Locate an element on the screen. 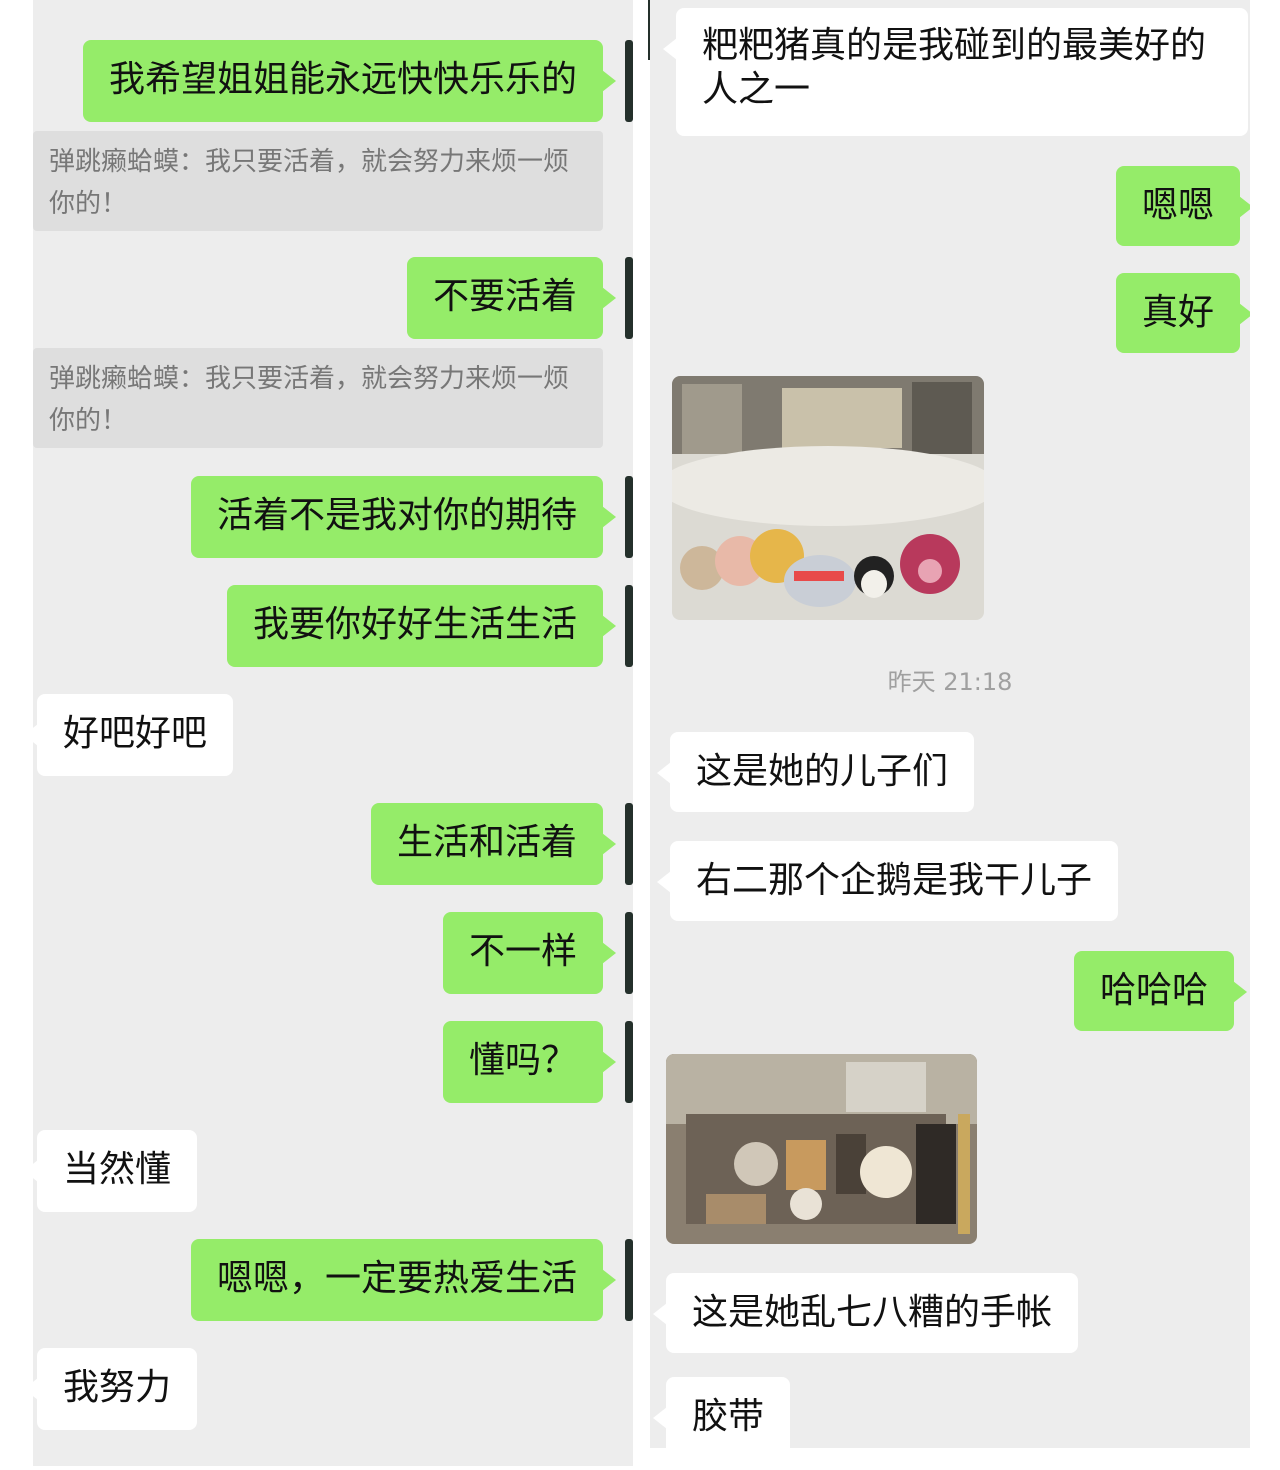 The width and height of the screenshot is (1280, 1470). message-text: 哈哈哈 is located at coordinates (1153, 990).